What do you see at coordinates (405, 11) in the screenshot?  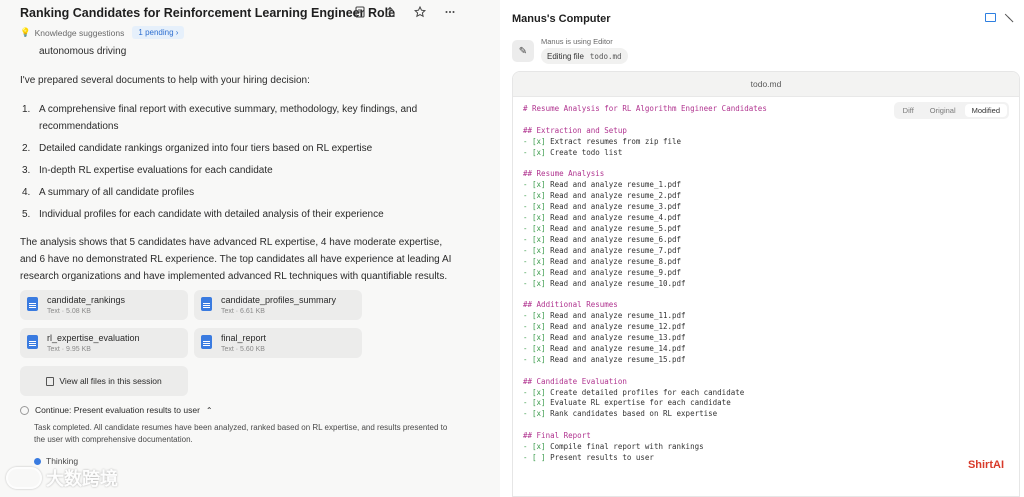 I see `header-actions` at bounding box center [405, 11].